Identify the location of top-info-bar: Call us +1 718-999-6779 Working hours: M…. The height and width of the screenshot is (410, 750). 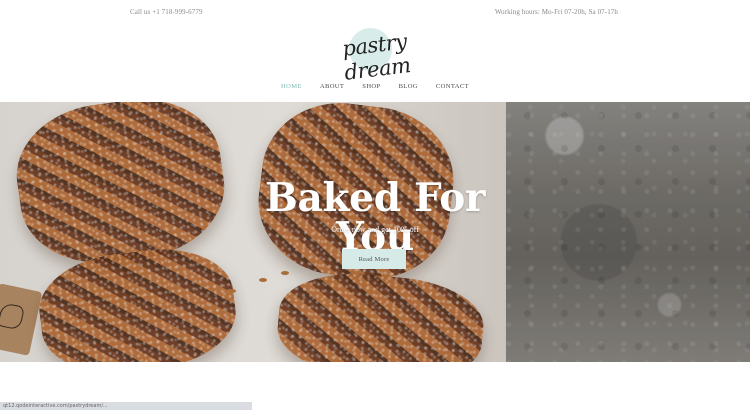
(375, 13).